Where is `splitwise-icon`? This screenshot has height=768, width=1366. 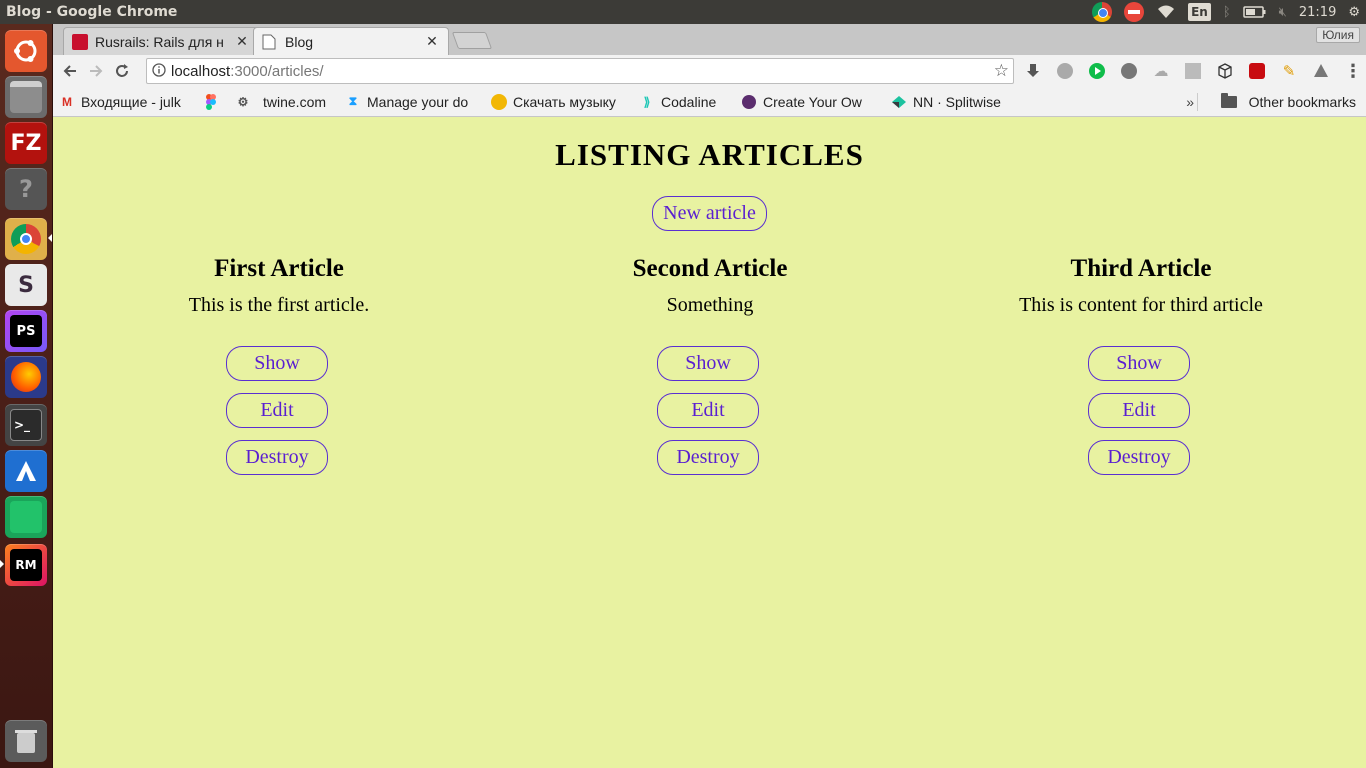
splitwise-icon is located at coordinates (899, 102).